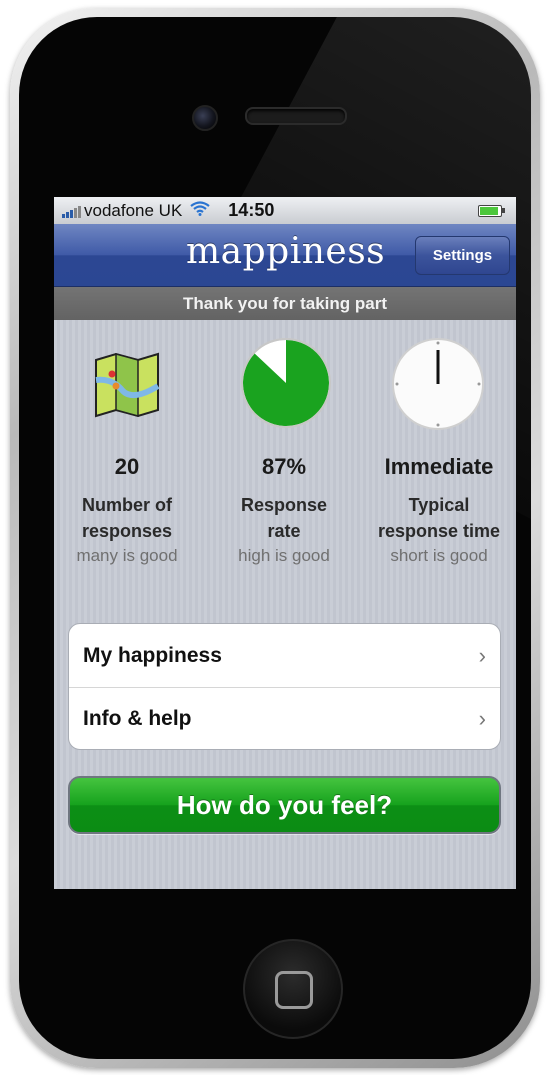 This screenshot has width=549, height=1075. I want to click on status-bar: vodafone UK 14:50, so click(285, 210).